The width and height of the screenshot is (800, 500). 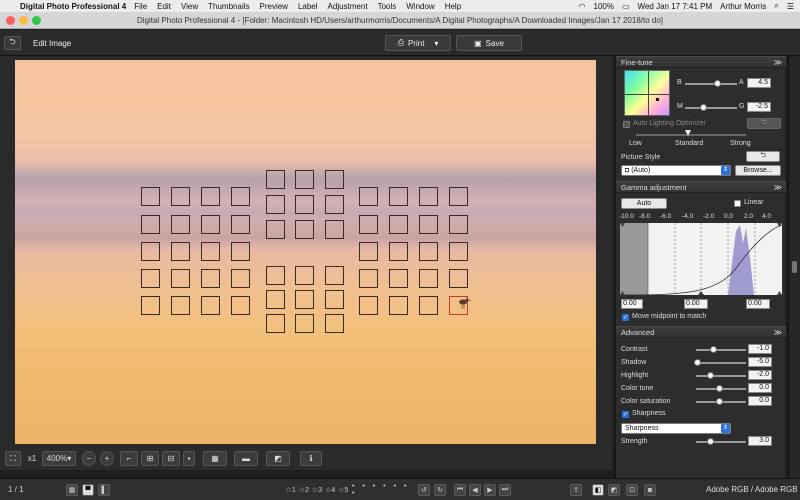 I want to click on gamma-left-field: 0.00, so click(x=632, y=304).